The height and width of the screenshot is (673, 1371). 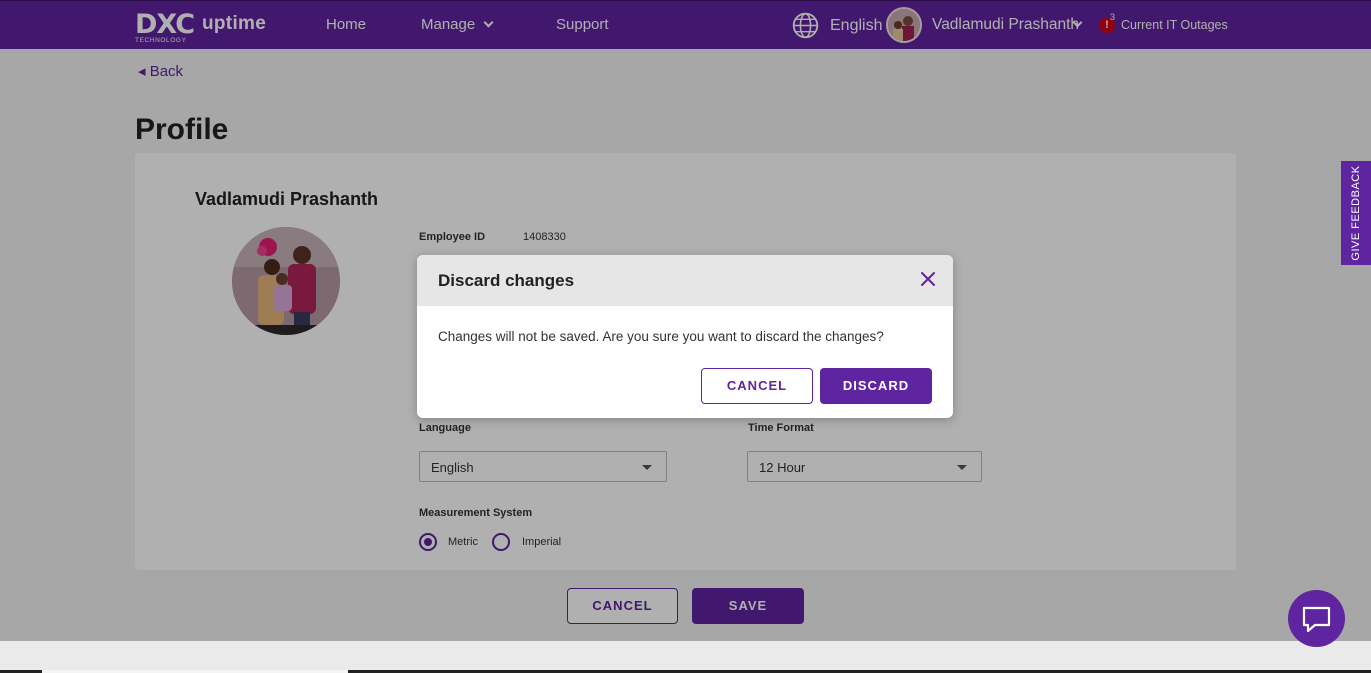 What do you see at coordinates (876, 386) in the screenshot?
I see `dialog-discard-button: DISCARD` at bounding box center [876, 386].